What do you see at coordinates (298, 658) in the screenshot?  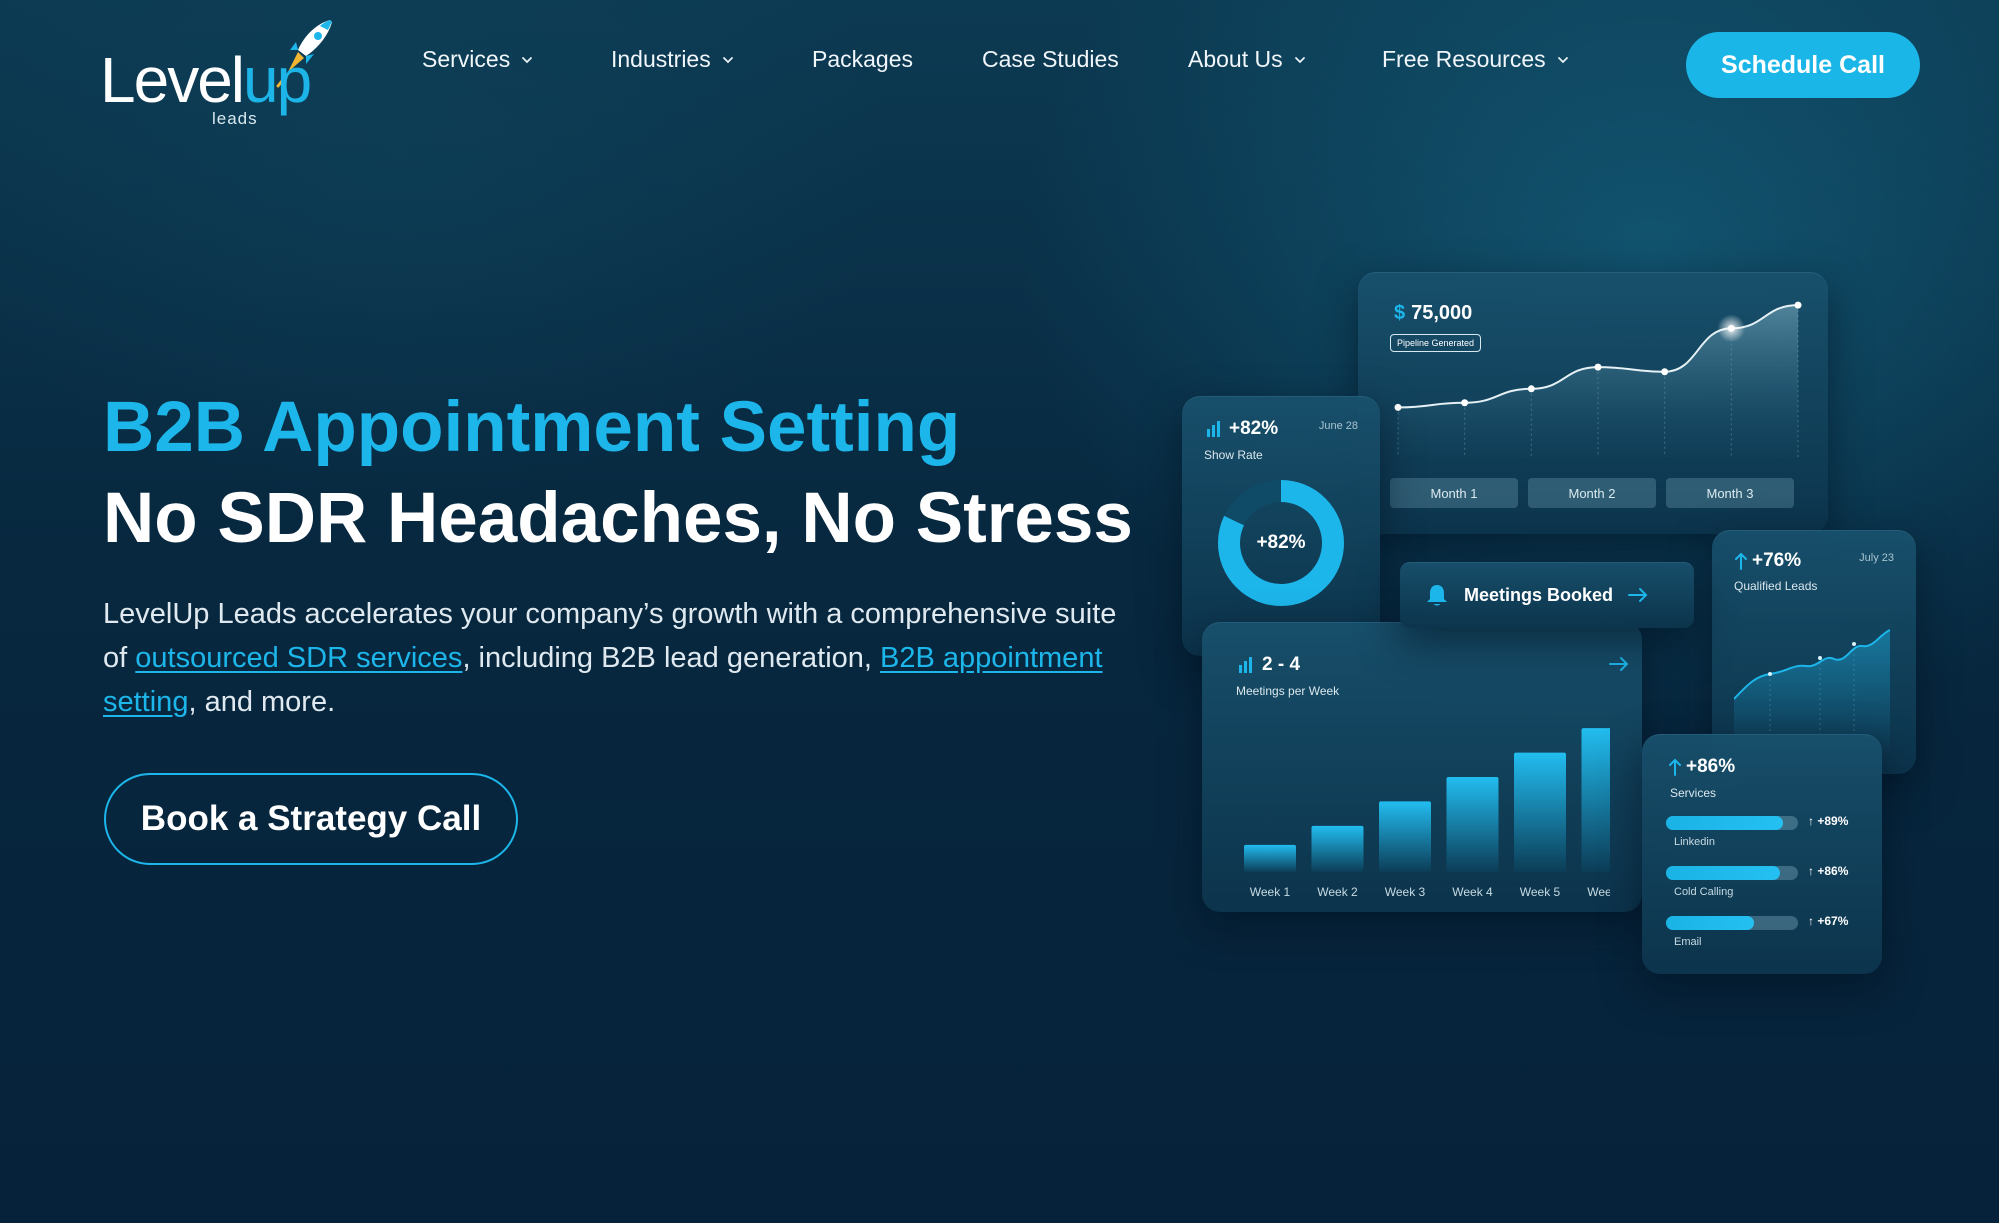 I see `outsourced-sdr-services-link: outsourced SDR services` at bounding box center [298, 658].